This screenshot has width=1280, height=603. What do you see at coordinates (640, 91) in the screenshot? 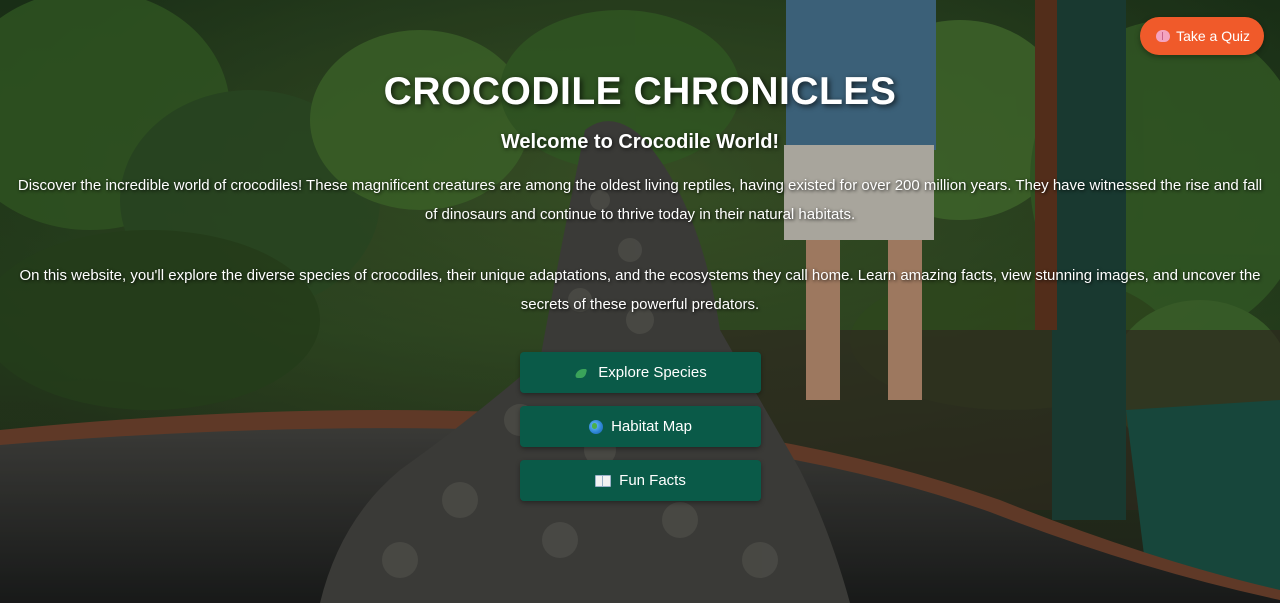
I see `page-title: CROCODILE CHRONICLES` at bounding box center [640, 91].